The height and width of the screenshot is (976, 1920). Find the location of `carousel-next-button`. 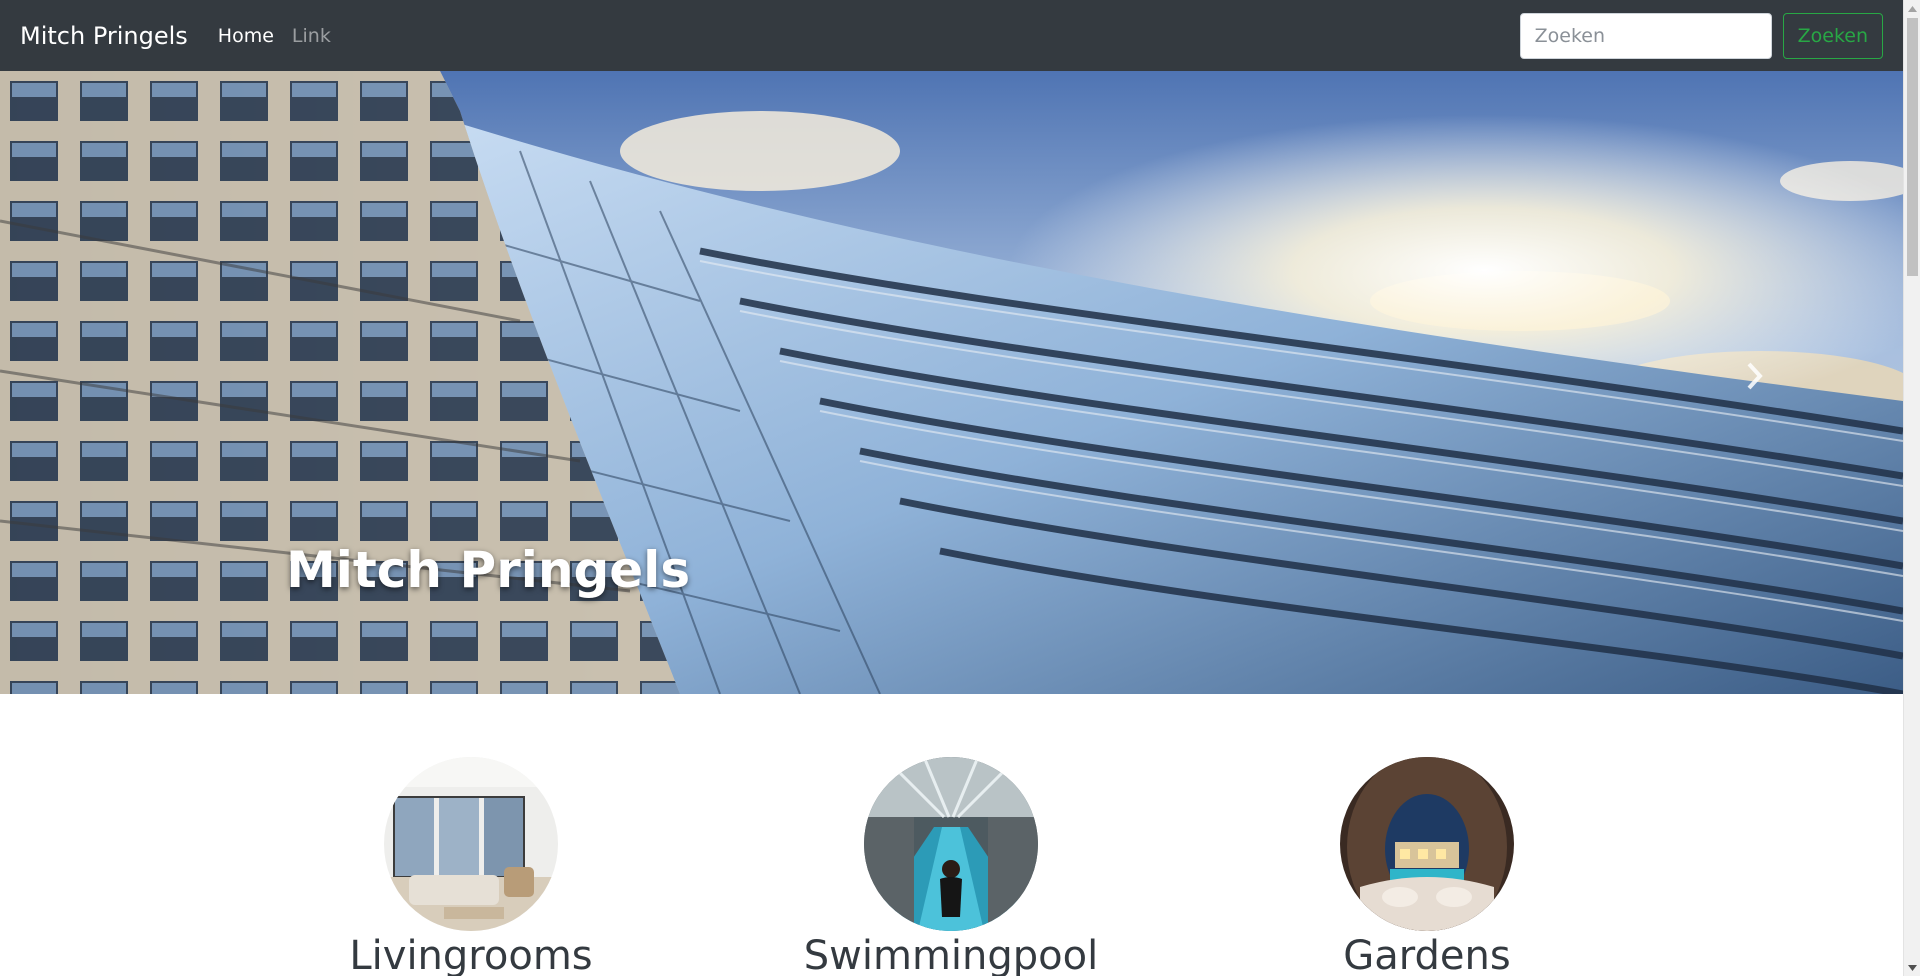

carousel-next-button is located at coordinates (1755, 376).